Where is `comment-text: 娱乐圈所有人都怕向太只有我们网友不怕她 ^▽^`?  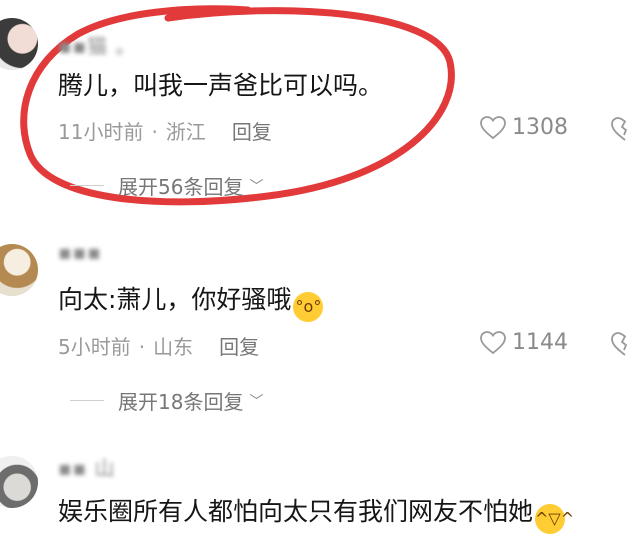
comment-text: 娱乐圈所有人都怕向太只有我们网友不怕她 ^▽^ is located at coordinates (316, 513).